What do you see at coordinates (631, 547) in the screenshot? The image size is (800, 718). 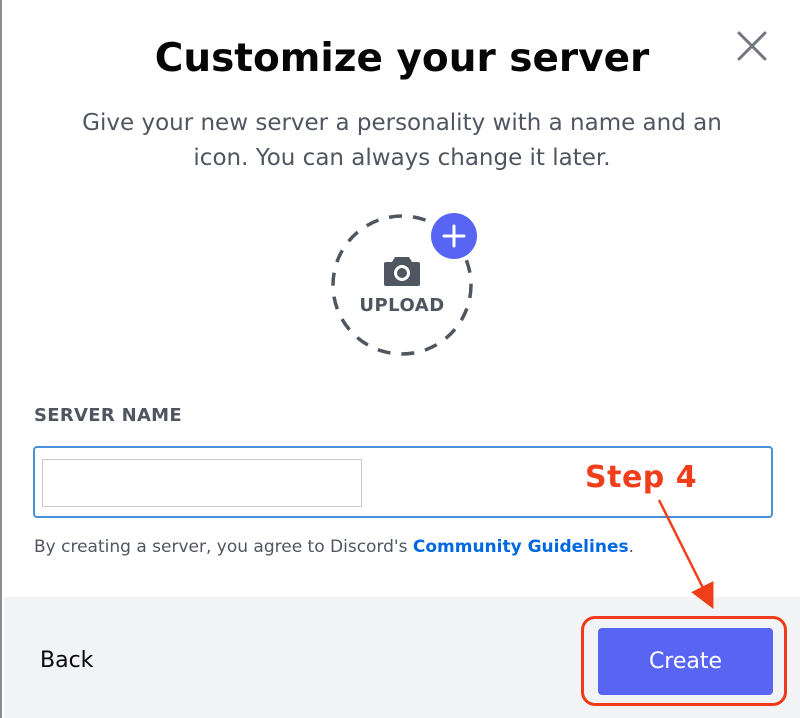 I see `disclaimer-suffix: .` at bounding box center [631, 547].